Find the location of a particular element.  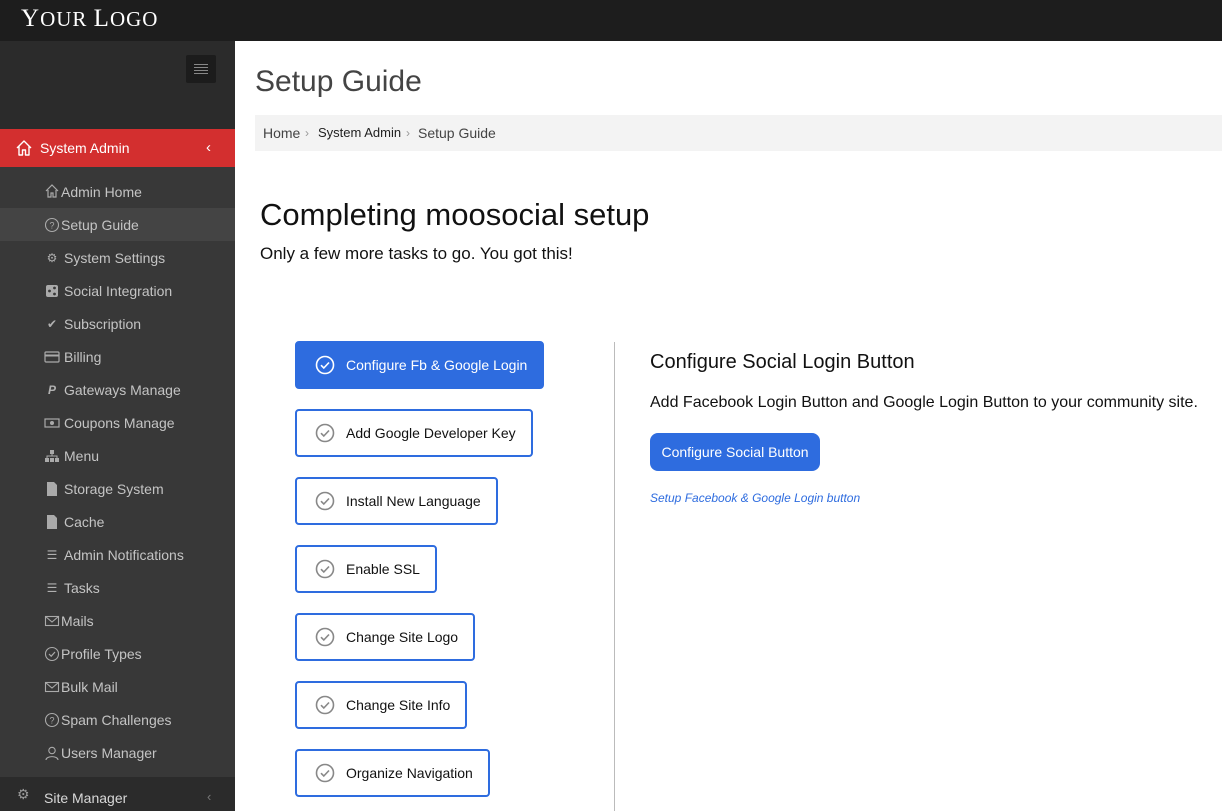

sidebar-item-social-integration: Social Integration is located at coordinates (117, 290).